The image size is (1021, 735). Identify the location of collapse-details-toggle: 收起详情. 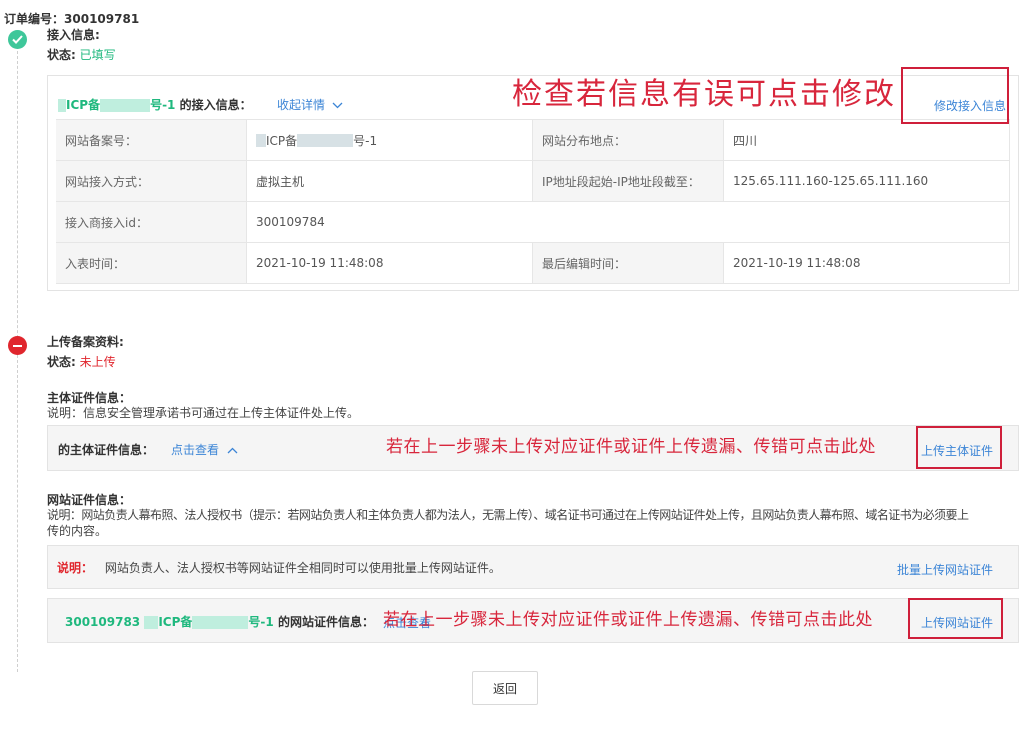
(310, 104).